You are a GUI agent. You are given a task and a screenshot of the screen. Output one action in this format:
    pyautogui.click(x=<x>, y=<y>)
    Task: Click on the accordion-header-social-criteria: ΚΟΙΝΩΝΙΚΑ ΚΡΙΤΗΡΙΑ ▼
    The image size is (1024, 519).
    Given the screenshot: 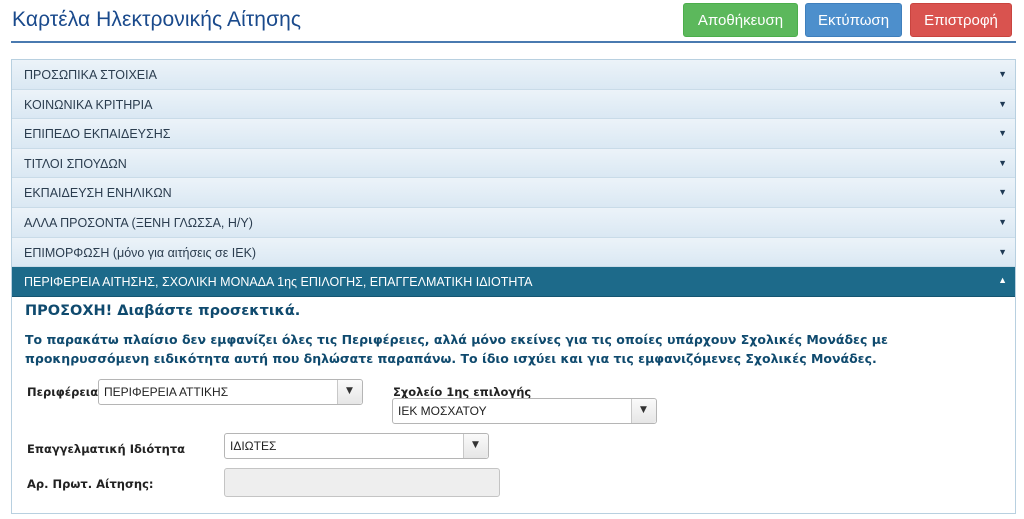 What is the action you would take?
    pyautogui.click(x=513, y=104)
    